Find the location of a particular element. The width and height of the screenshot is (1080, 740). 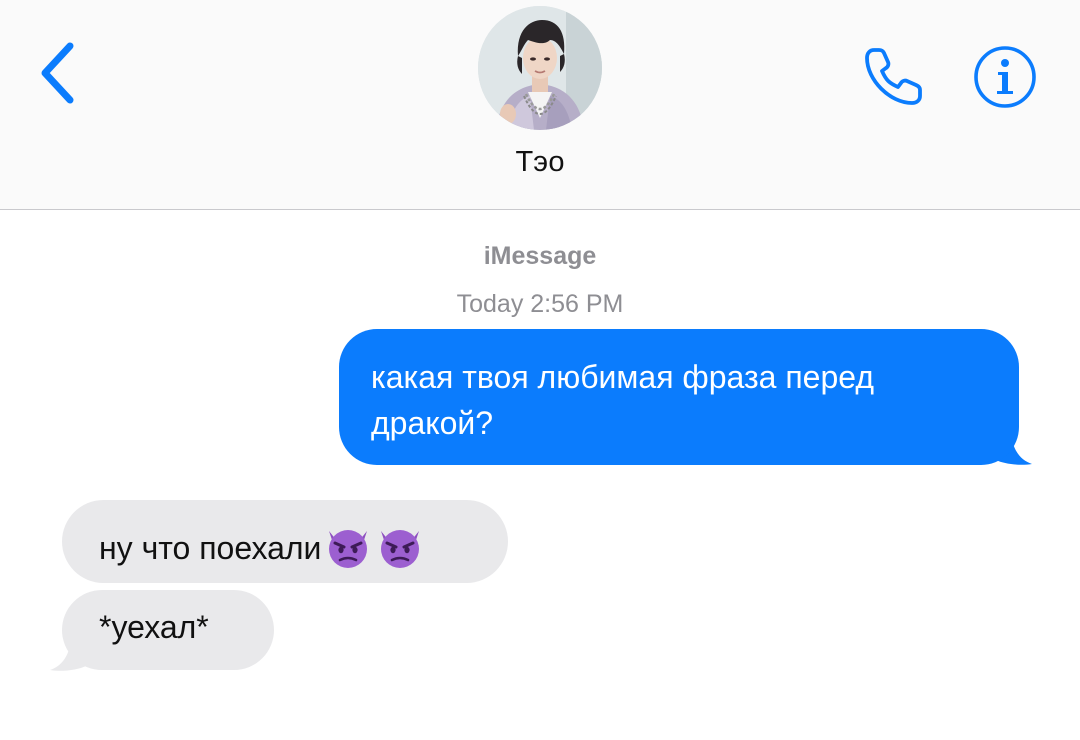

chevron-left-icon is located at coordinates (57, 73).